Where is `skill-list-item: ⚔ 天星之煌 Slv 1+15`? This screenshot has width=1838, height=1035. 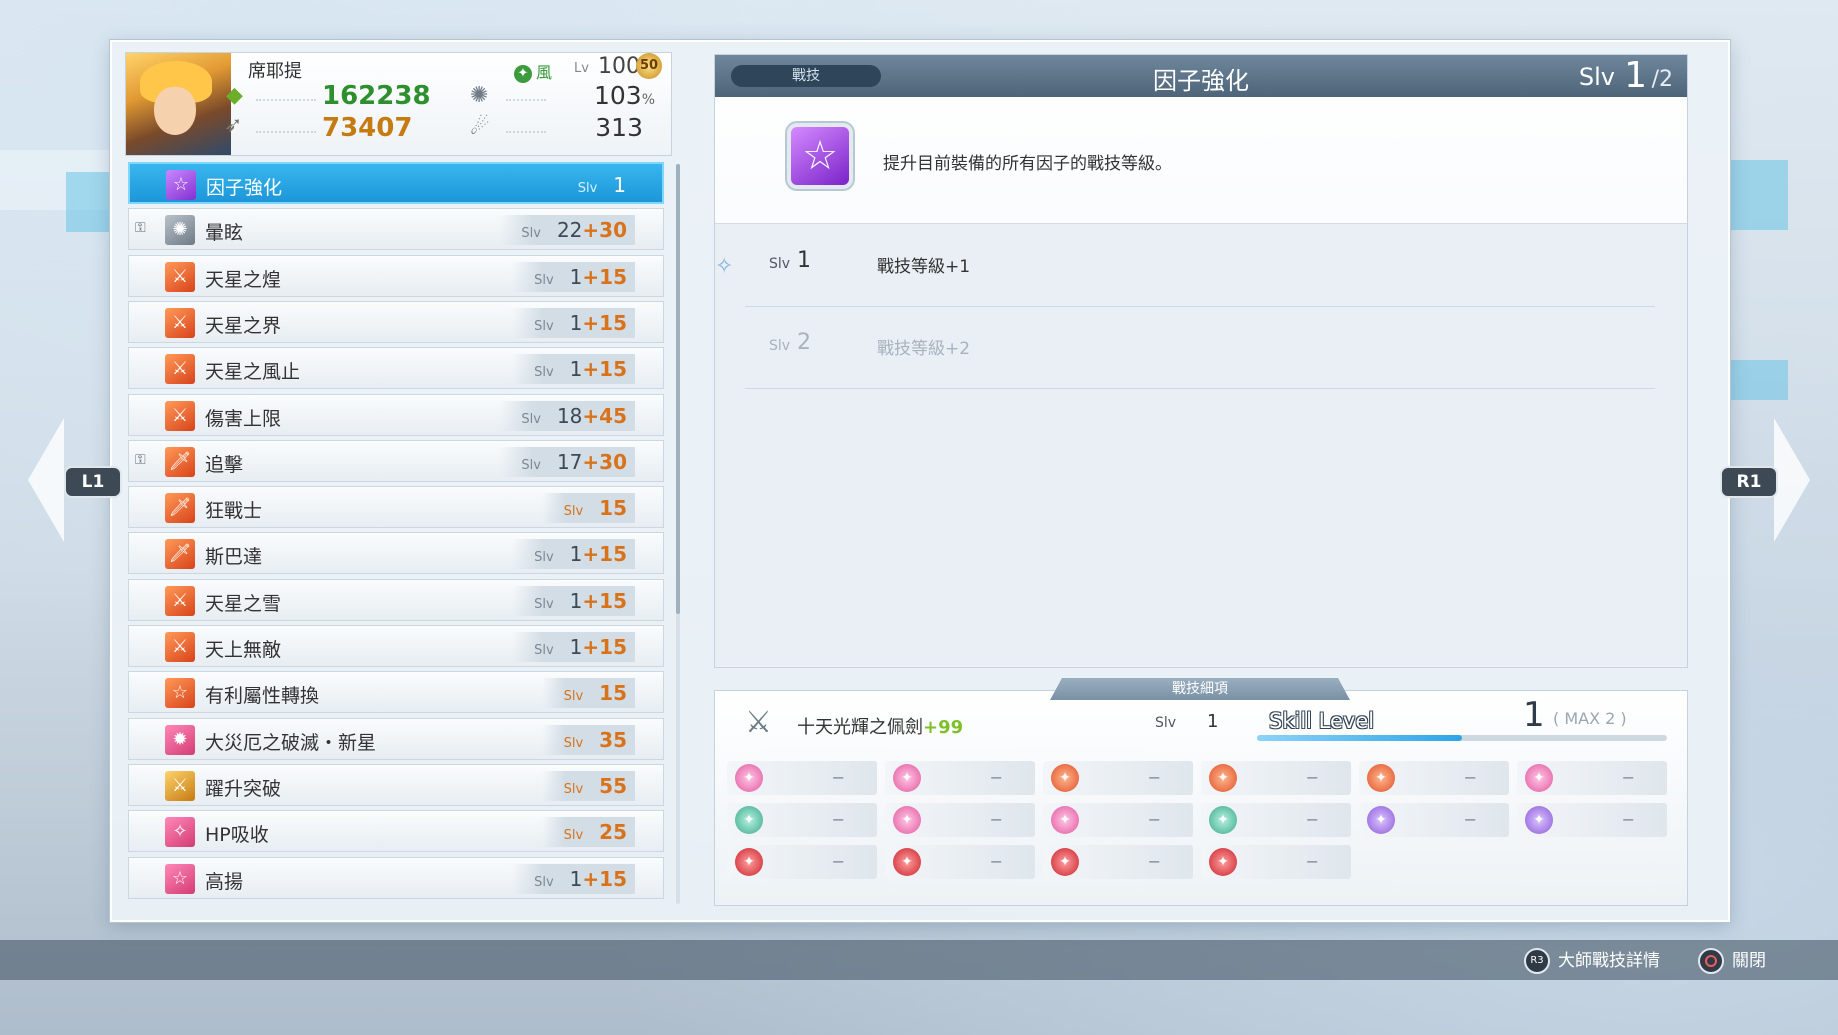
skill-list-item: ⚔ 天星之煌 Slv 1+15 is located at coordinates (396, 275).